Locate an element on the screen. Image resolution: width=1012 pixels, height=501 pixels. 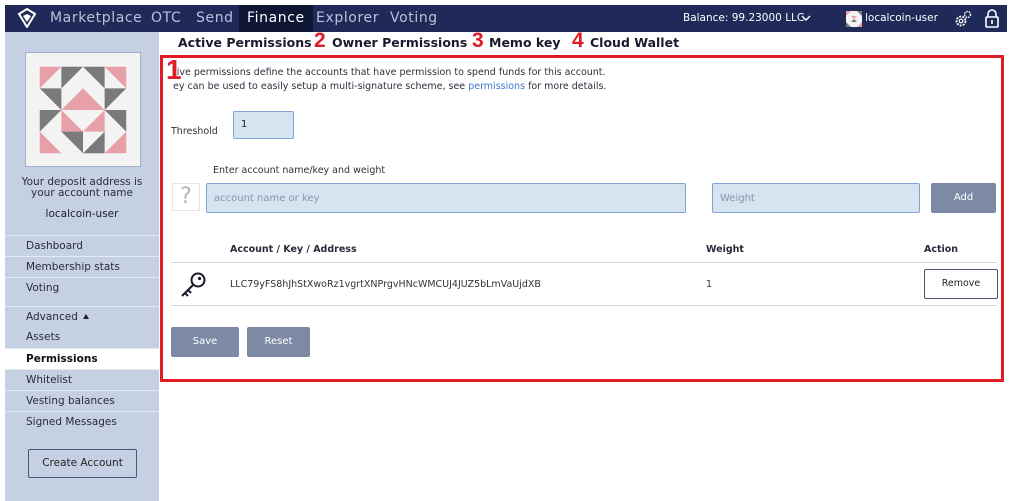
entry-label: Enter account name/key and weight is located at coordinates (299, 170).